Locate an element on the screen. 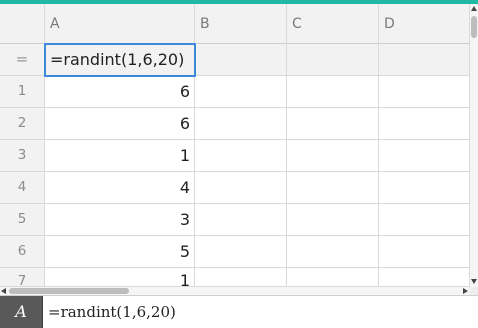  cell-a4: 4 is located at coordinates (120, 188).